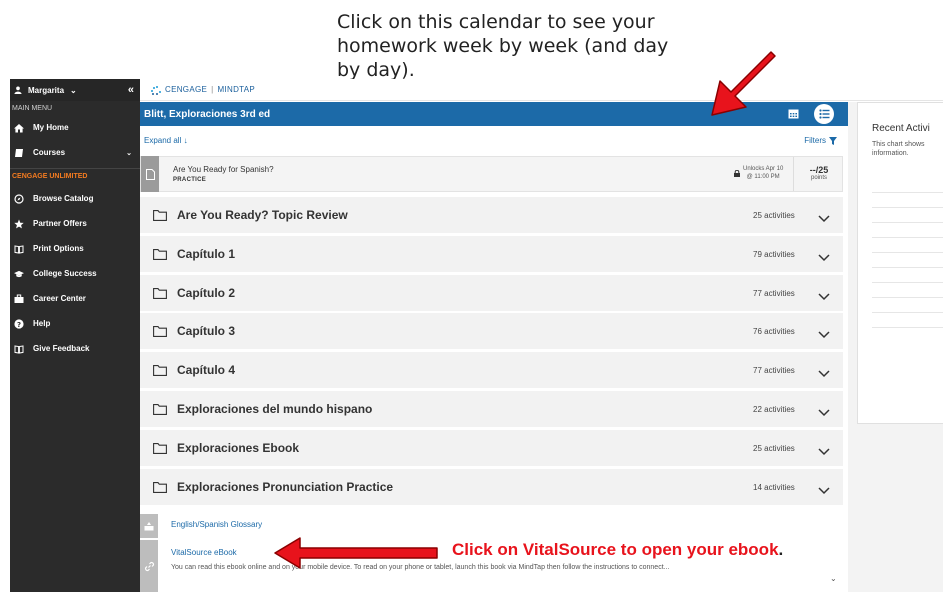 The height and width of the screenshot is (592, 943). What do you see at coordinates (59, 298) in the screenshot?
I see `sidebar-item-label: Career Center` at bounding box center [59, 298].